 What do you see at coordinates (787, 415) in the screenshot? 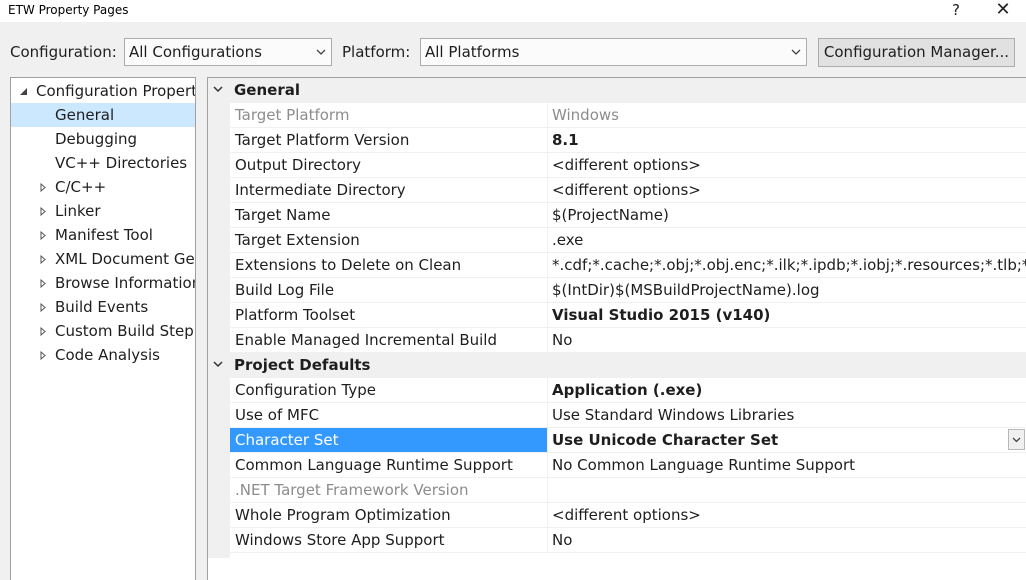
I see `property-value: Use Standard Windows Libraries` at bounding box center [787, 415].